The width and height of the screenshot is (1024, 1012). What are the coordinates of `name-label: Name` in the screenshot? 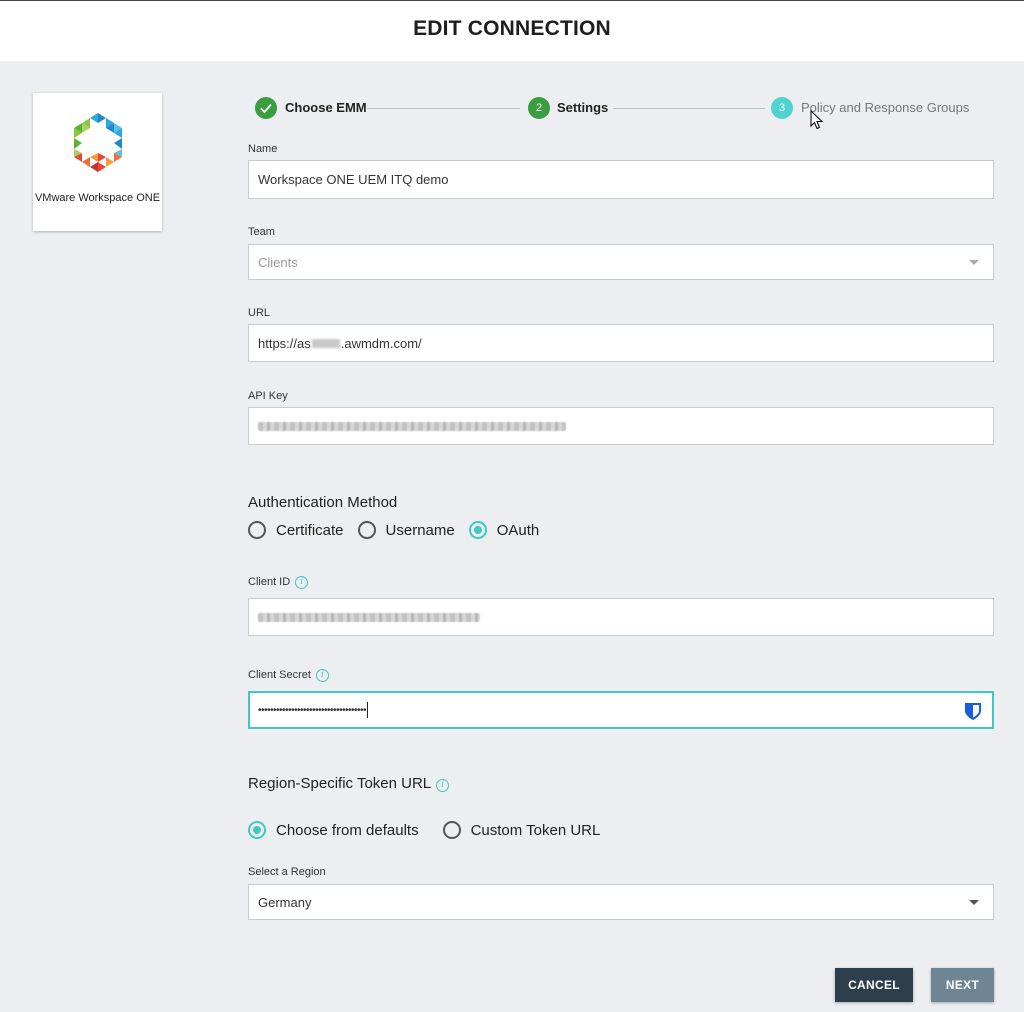 It's located at (263, 149).